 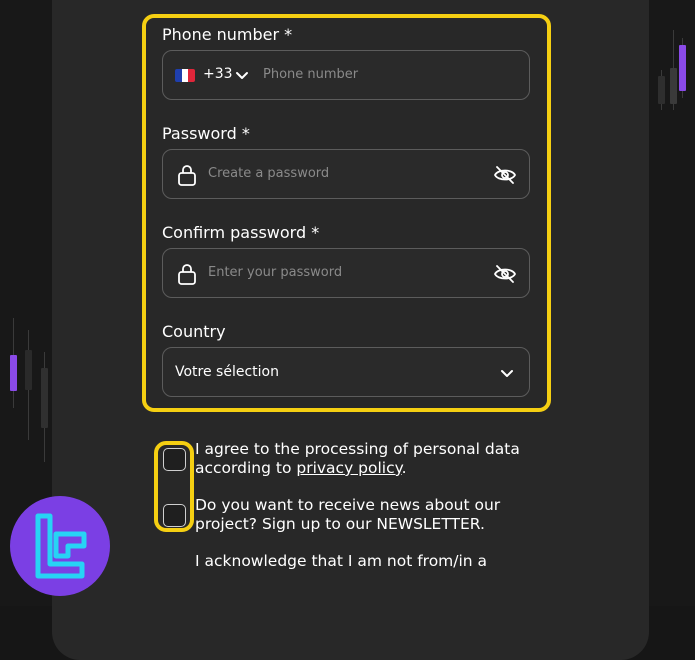 I want to click on brand-logo, so click(x=60, y=546).